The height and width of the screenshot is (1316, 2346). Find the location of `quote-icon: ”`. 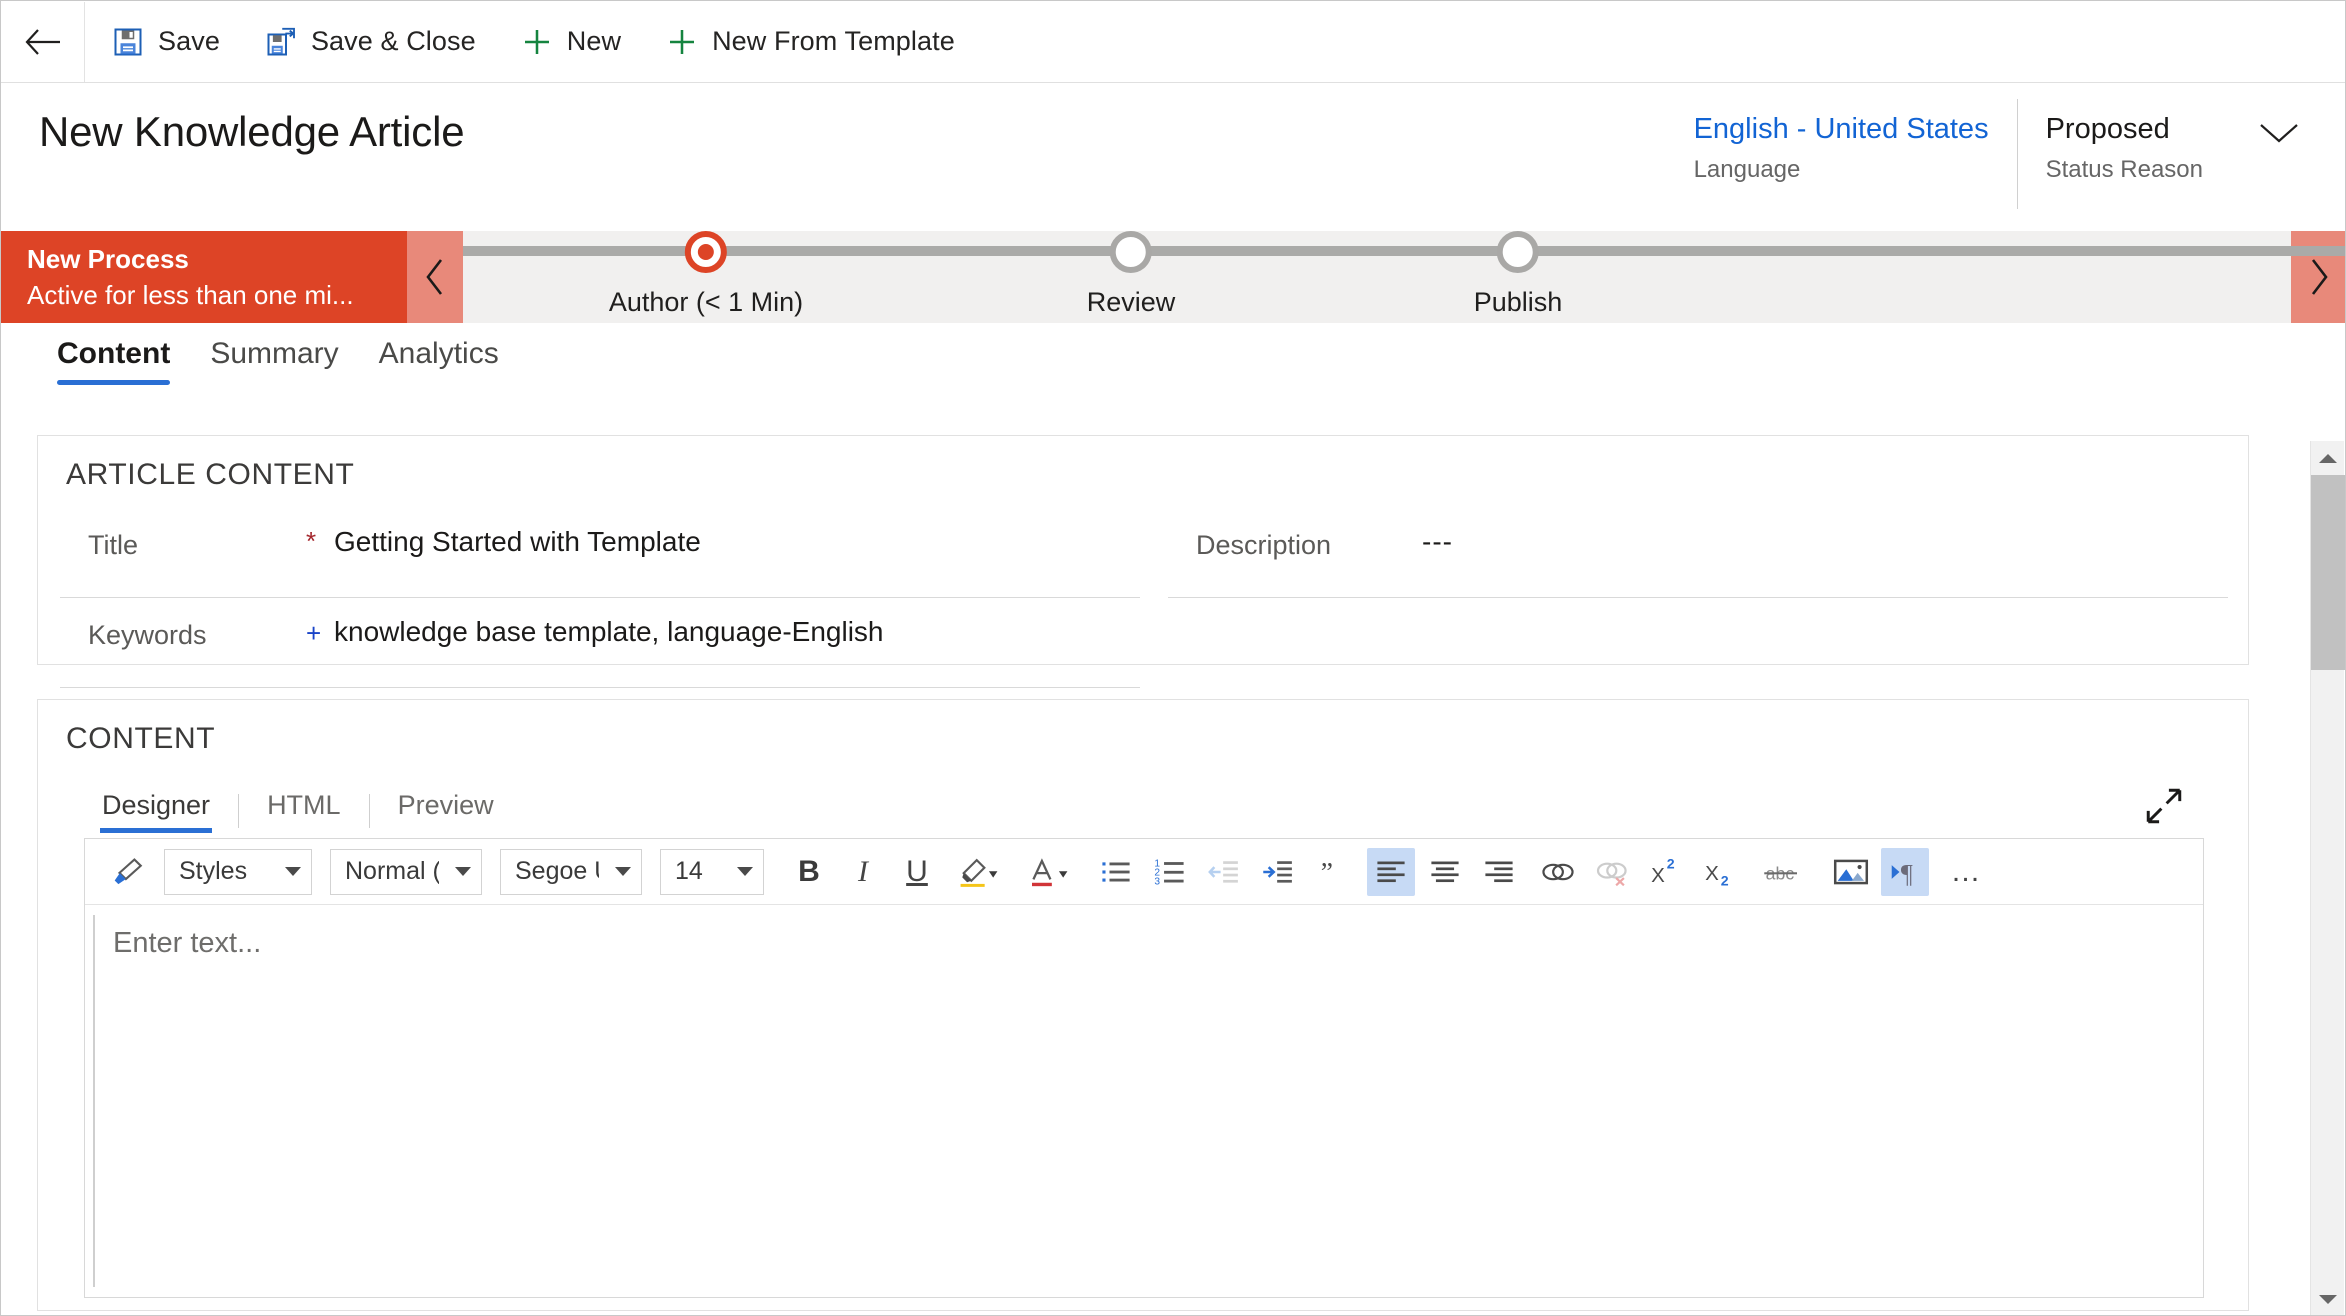

quote-icon: ” is located at coordinates (1327, 872).